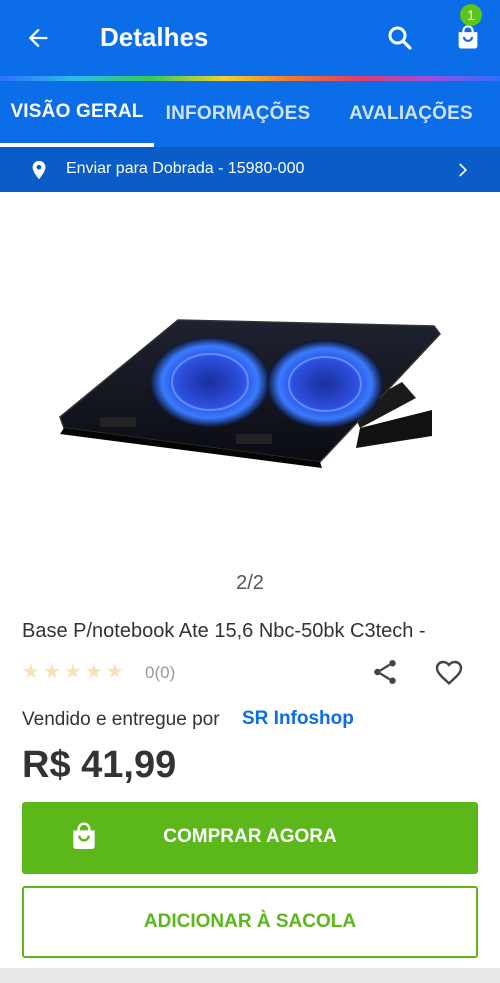  Describe the element at coordinates (411, 114) in the screenshot. I see `tab-reviews: AVALIAÇÕES` at that location.